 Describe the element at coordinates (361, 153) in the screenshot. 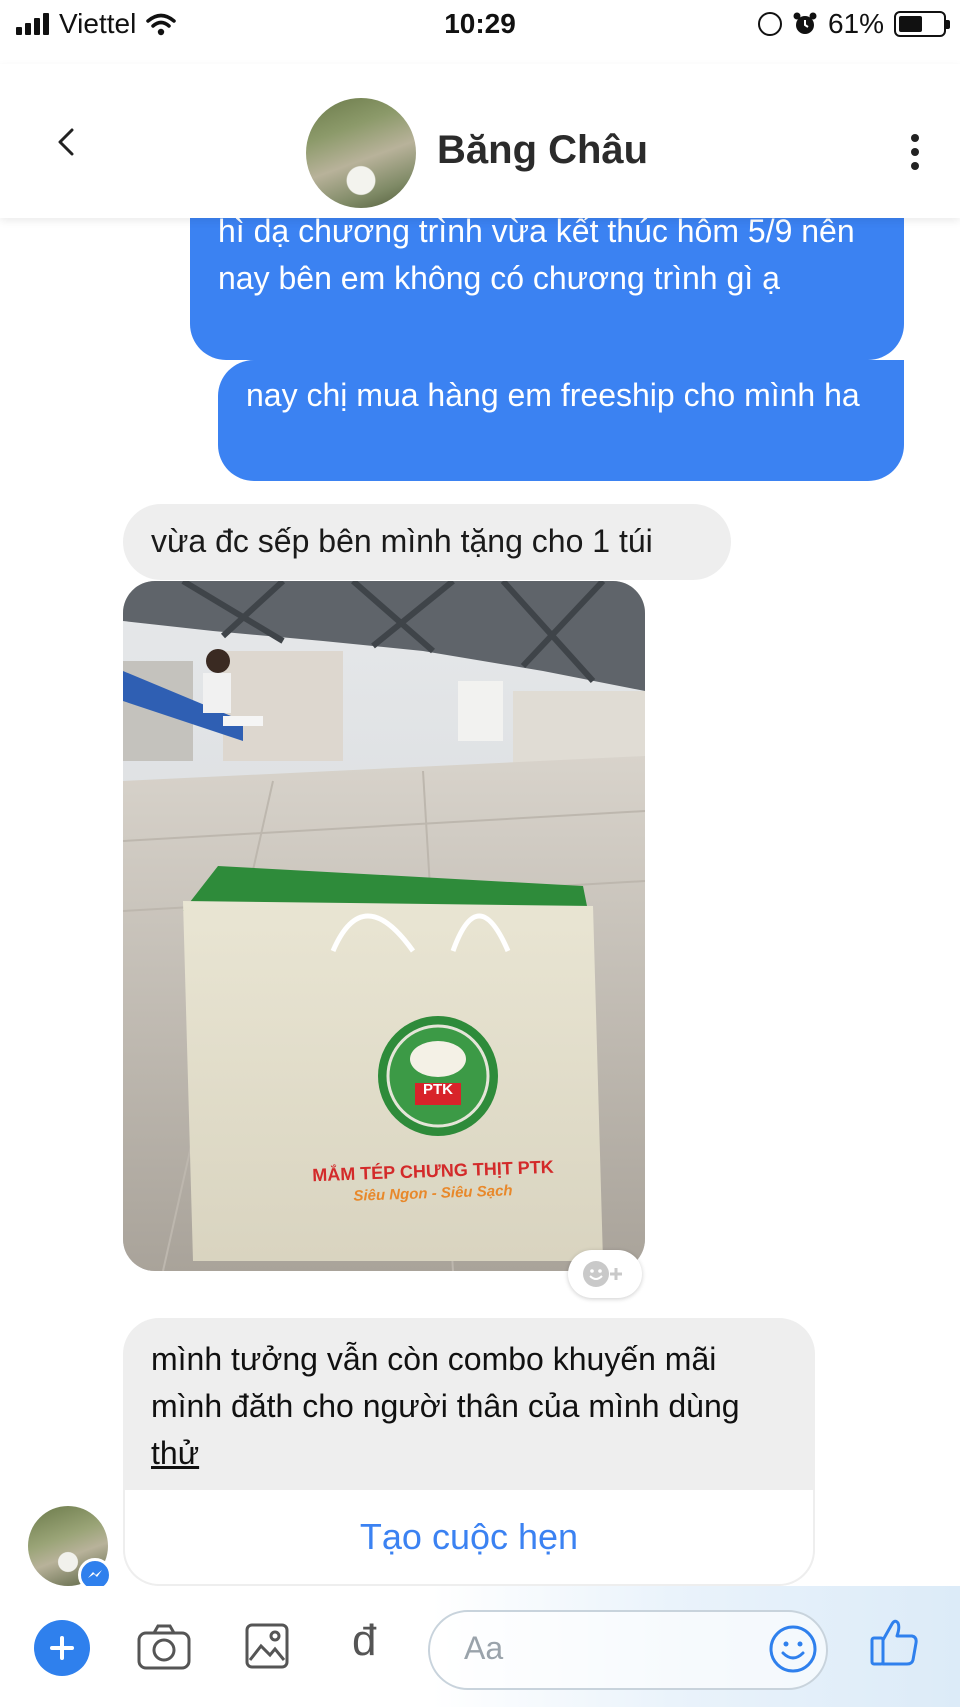

I see `contact-avatar` at that location.